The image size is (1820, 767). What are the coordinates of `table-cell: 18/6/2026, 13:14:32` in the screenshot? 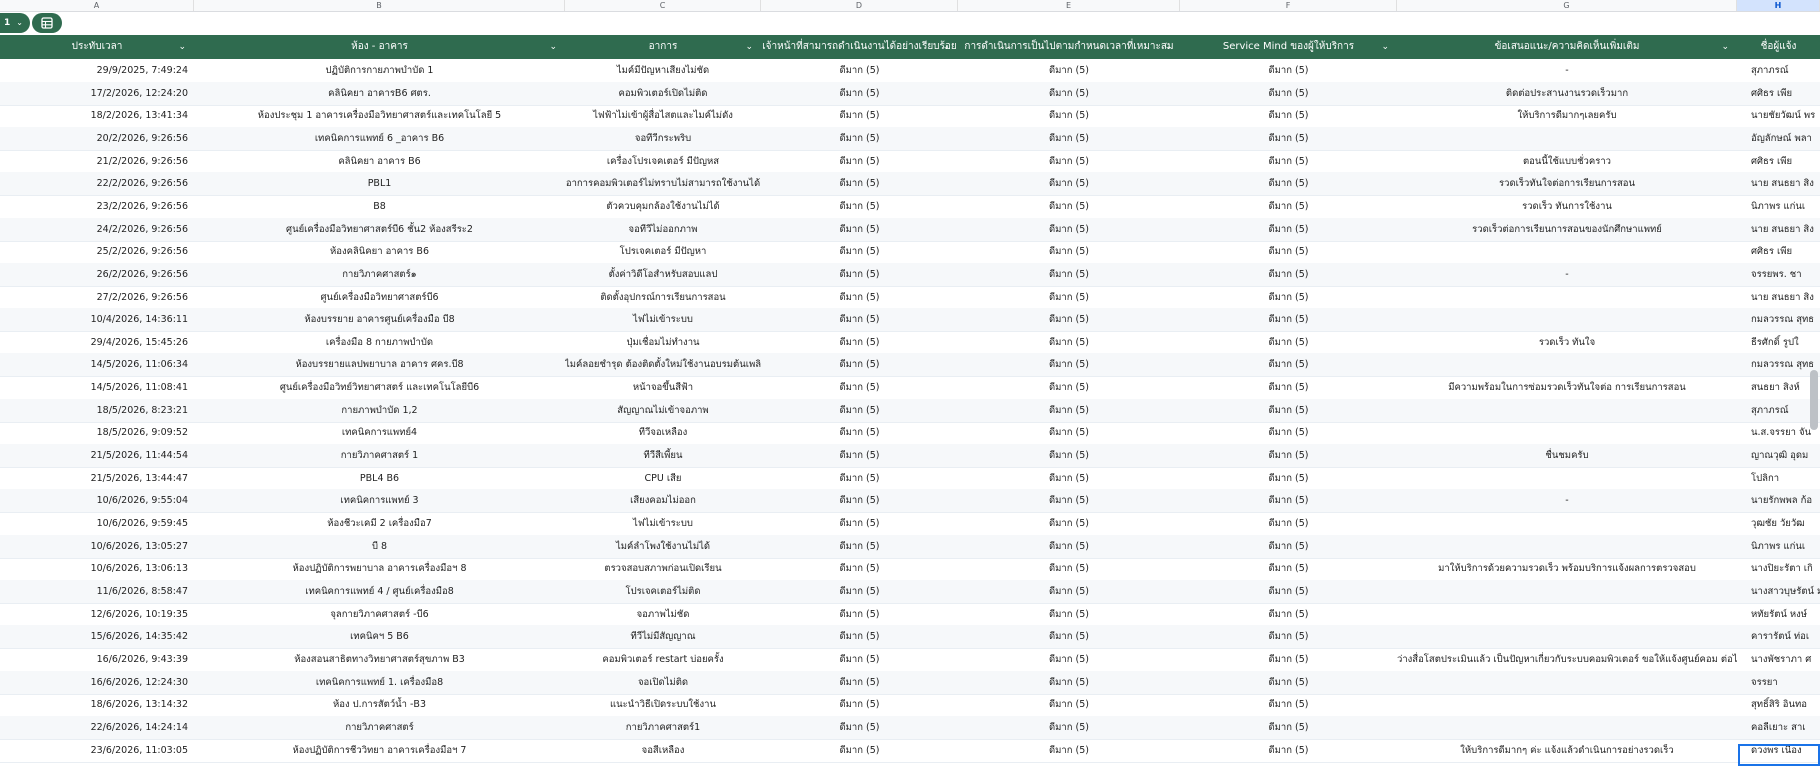 It's located at (97, 704).